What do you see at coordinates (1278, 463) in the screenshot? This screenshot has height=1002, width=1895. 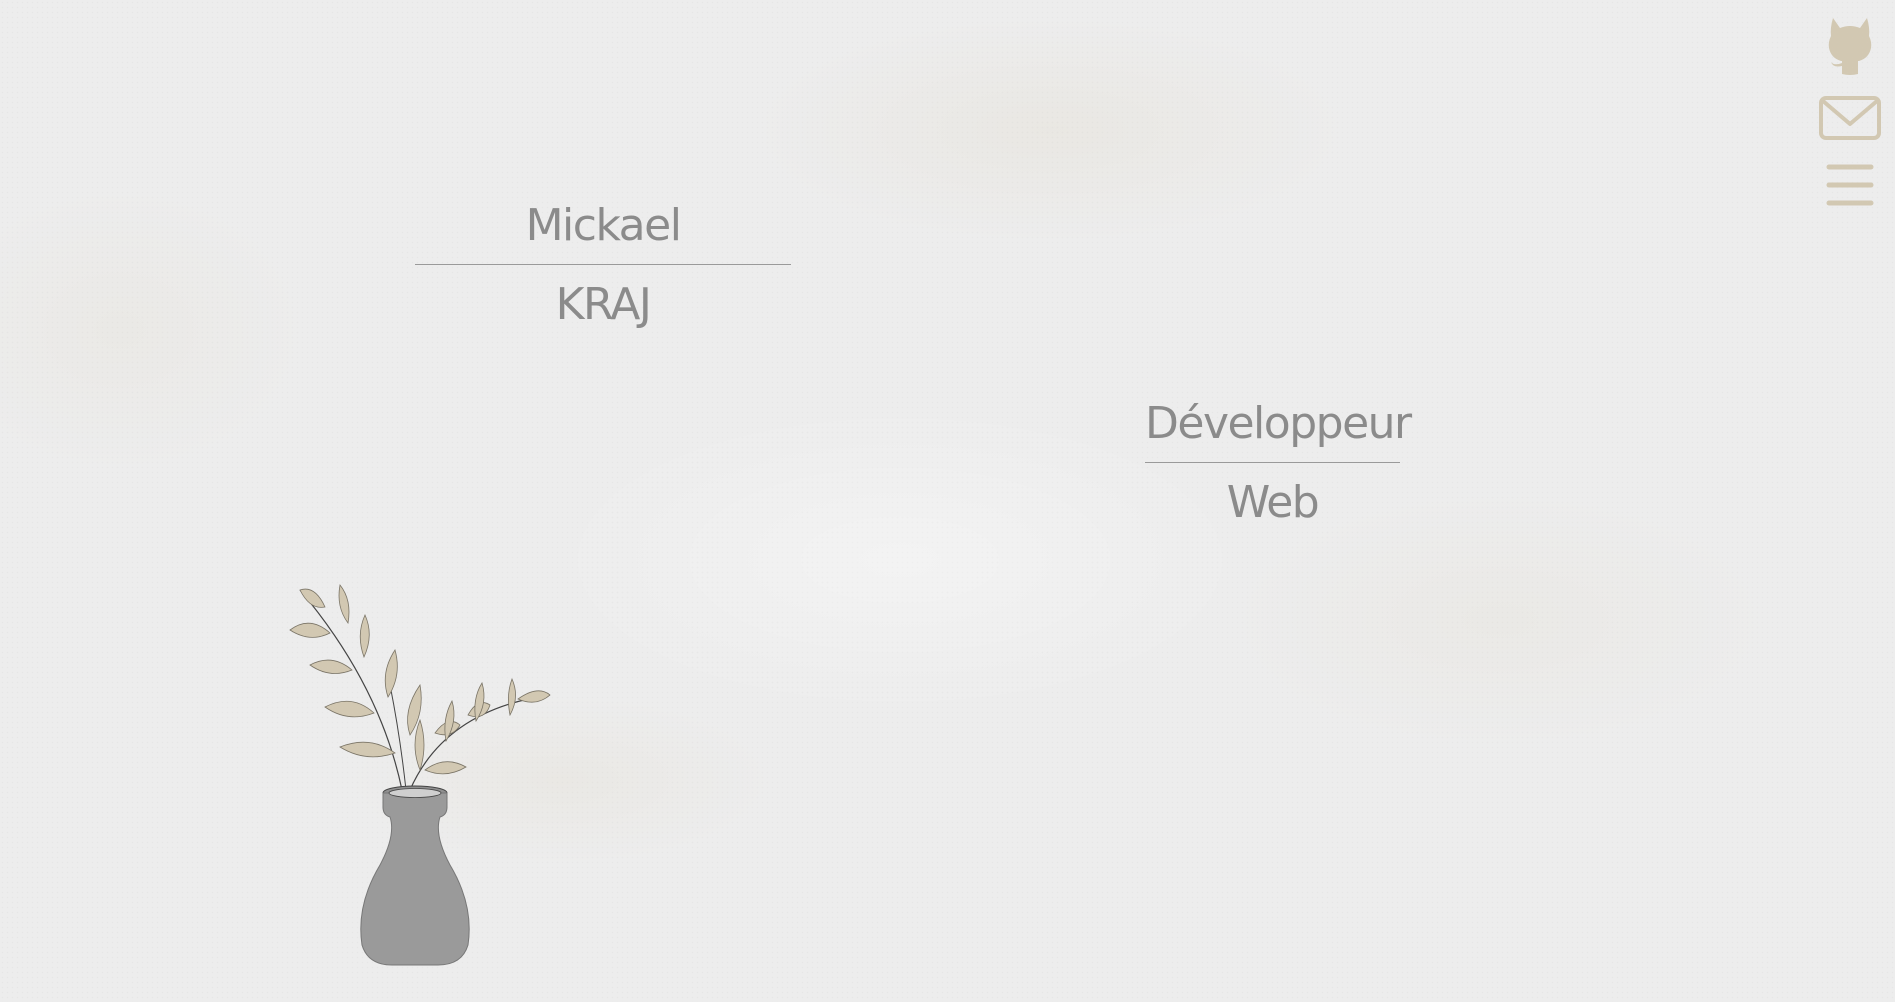 I see `role-heading: Développeur Web` at bounding box center [1278, 463].